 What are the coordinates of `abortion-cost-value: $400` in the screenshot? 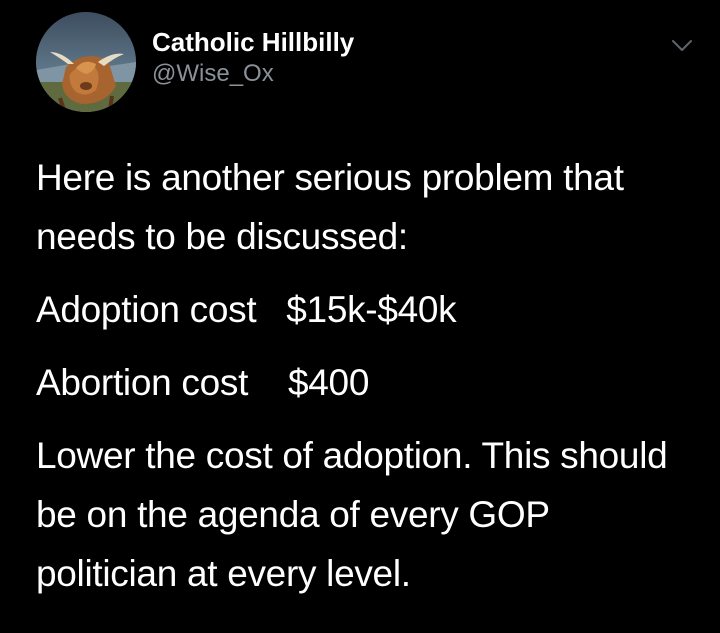 It's located at (328, 382).